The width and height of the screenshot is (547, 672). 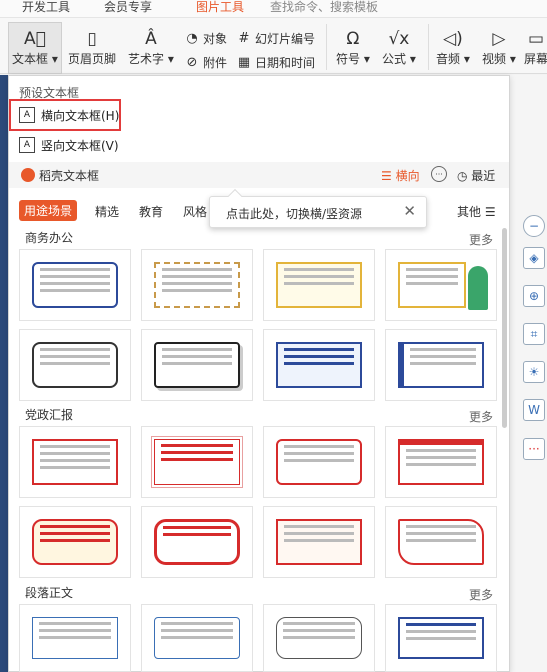 What do you see at coordinates (534, 258) in the screenshot?
I see `layers-icon: ◈` at bounding box center [534, 258].